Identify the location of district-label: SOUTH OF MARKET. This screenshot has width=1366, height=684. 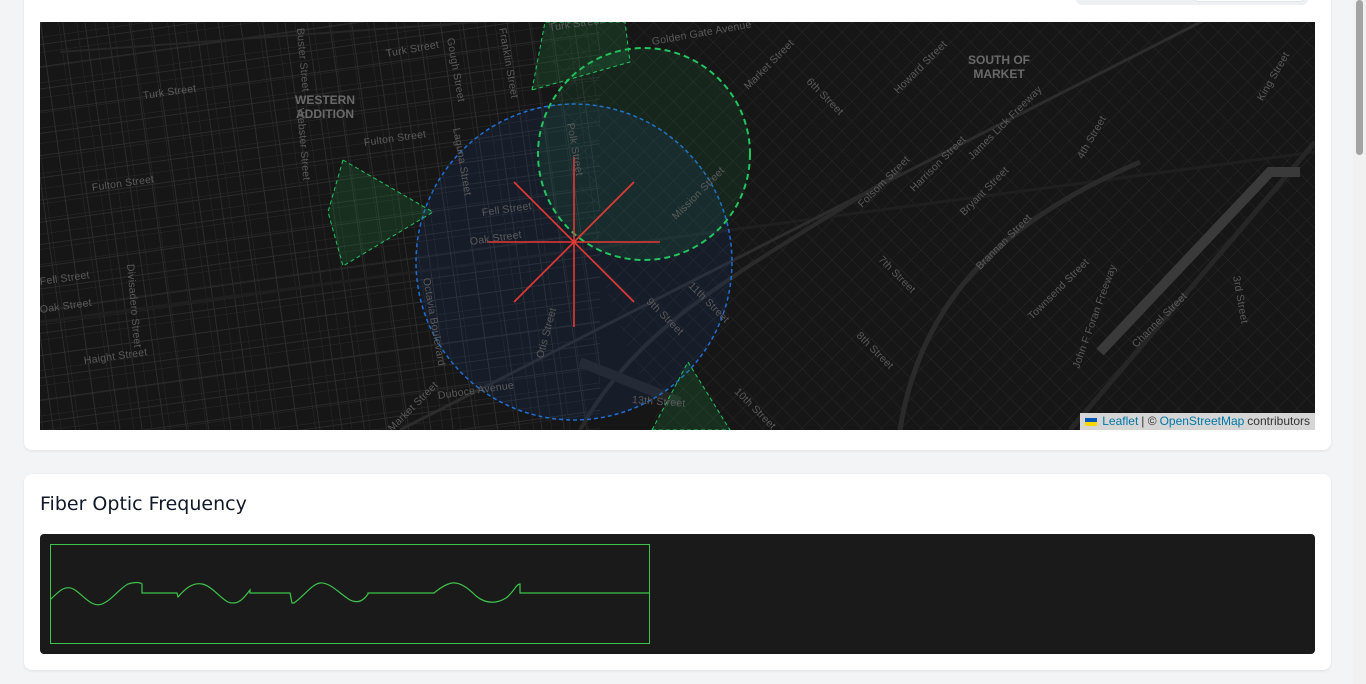
(999, 67).